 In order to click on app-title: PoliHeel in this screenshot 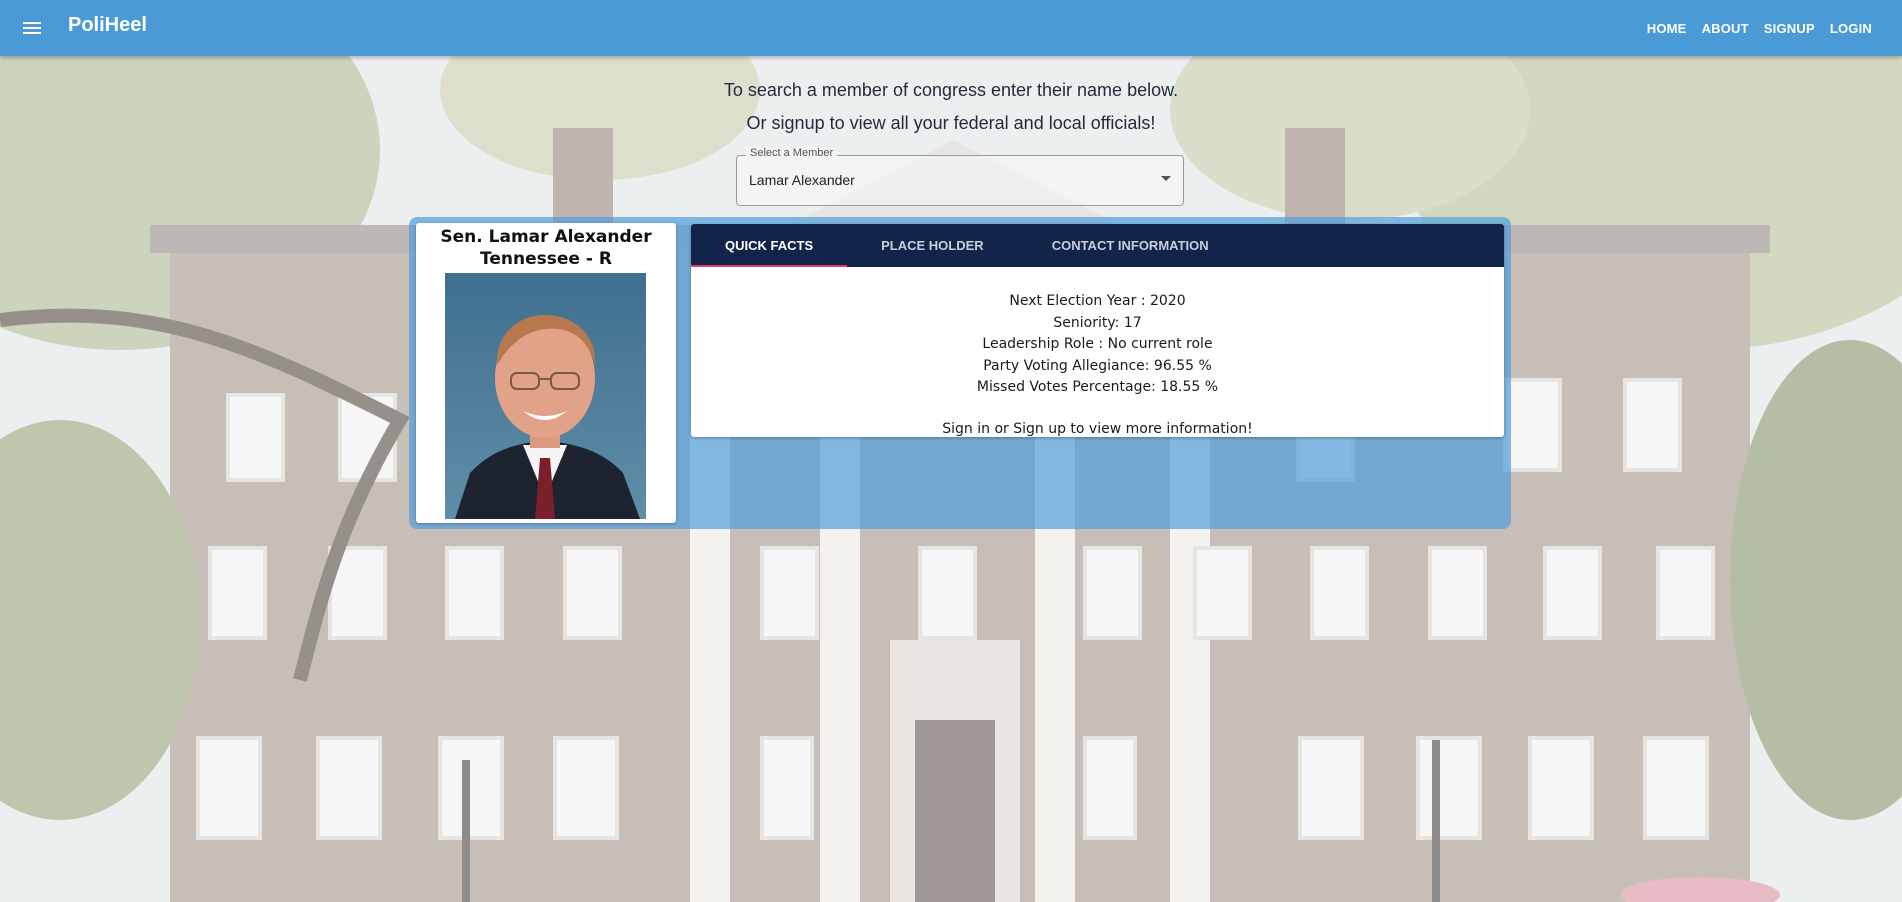, I will do `click(107, 25)`.